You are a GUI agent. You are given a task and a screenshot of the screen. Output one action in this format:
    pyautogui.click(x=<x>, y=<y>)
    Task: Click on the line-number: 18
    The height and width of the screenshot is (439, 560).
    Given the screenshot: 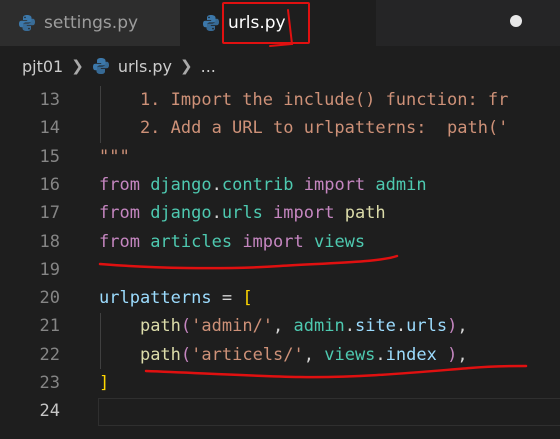 What is the action you would take?
    pyautogui.click(x=49, y=241)
    